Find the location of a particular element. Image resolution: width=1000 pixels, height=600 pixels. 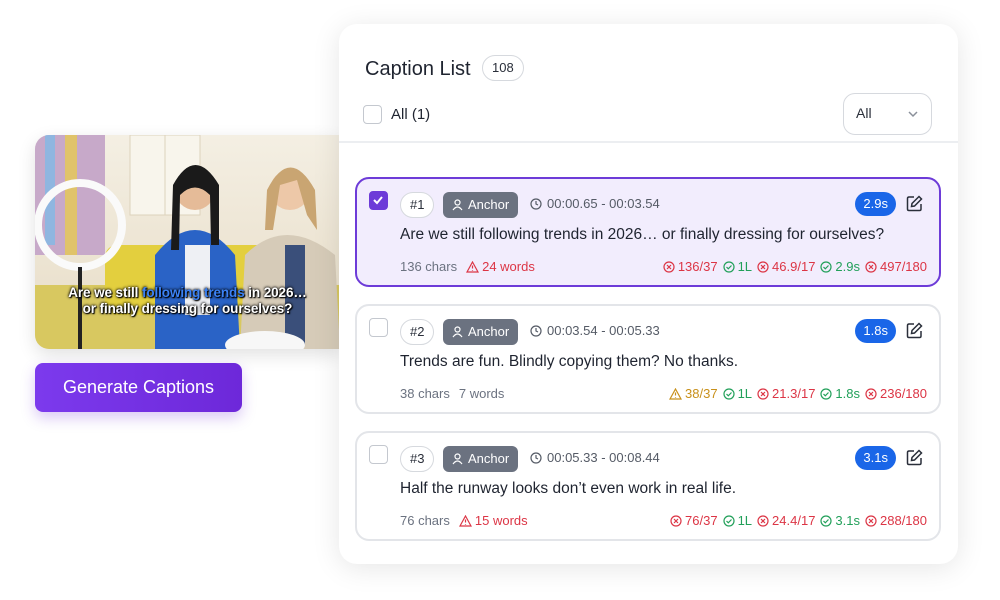

caption-number: #3 is located at coordinates (417, 459).